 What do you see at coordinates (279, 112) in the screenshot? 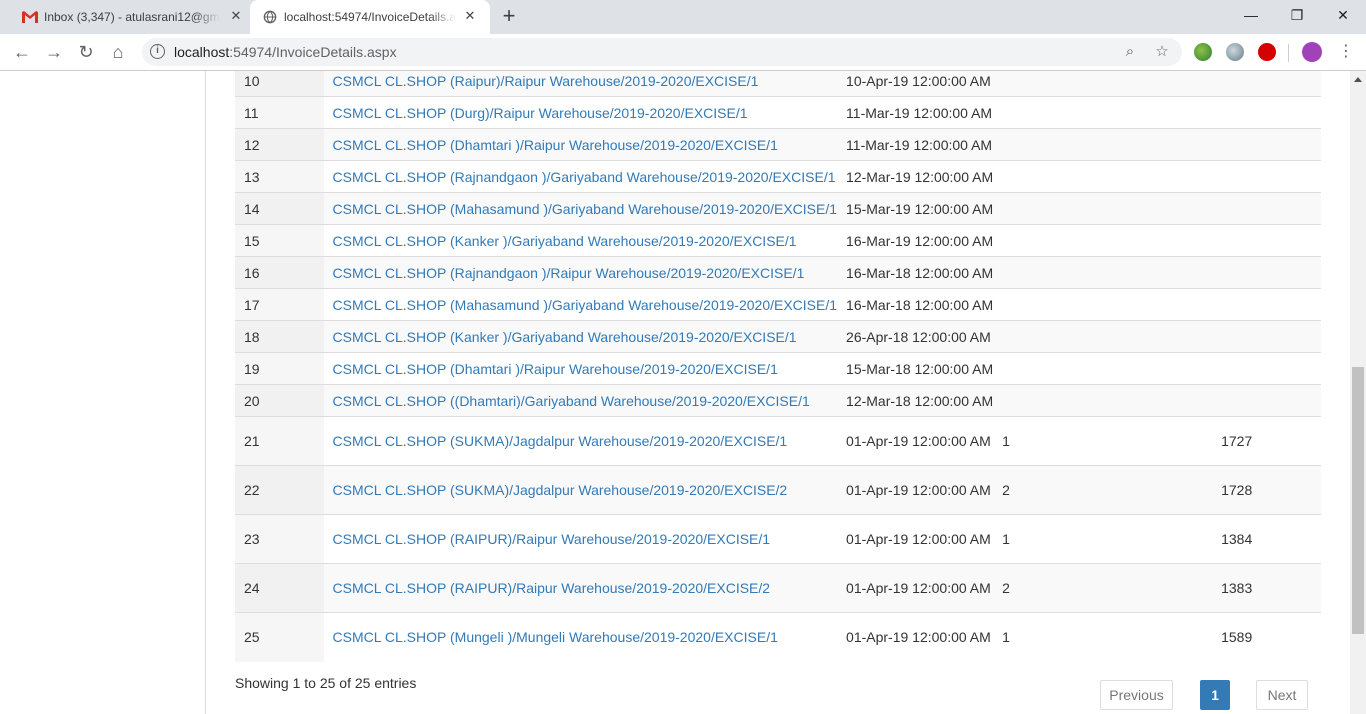
I see `row-sno: 11` at bounding box center [279, 112].